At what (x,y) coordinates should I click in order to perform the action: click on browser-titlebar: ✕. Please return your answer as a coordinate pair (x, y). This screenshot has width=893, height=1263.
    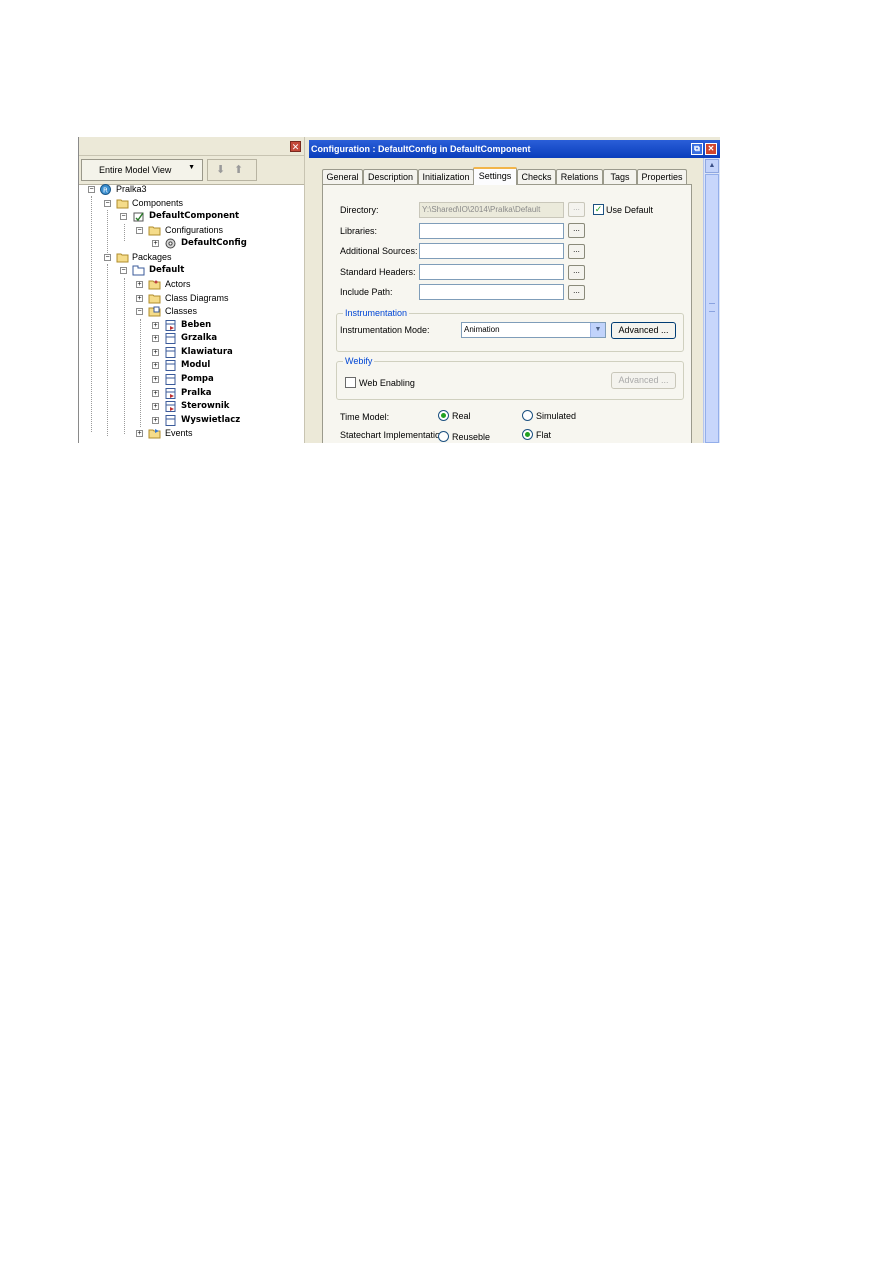
    Looking at the image, I should click on (192, 146).